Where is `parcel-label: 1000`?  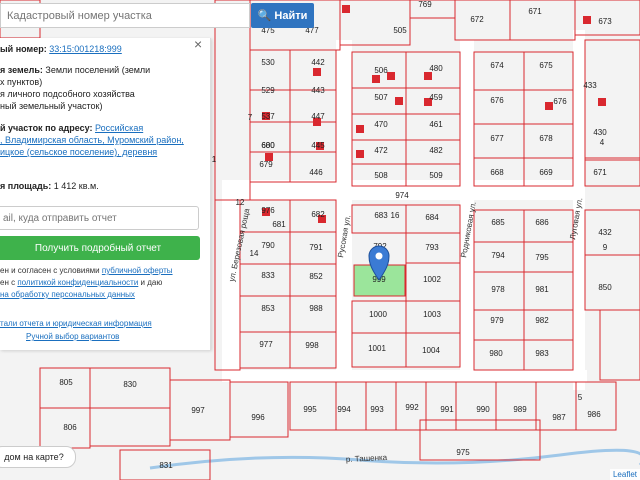 parcel-label: 1000 is located at coordinates (378, 314).